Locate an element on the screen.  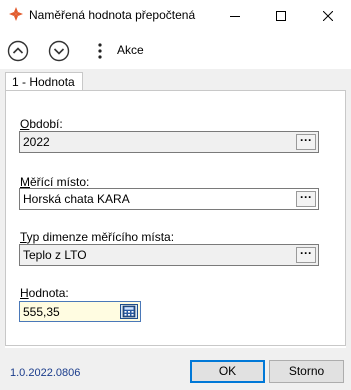
hodnota-value: 555,35 is located at coordinates (41, 312).